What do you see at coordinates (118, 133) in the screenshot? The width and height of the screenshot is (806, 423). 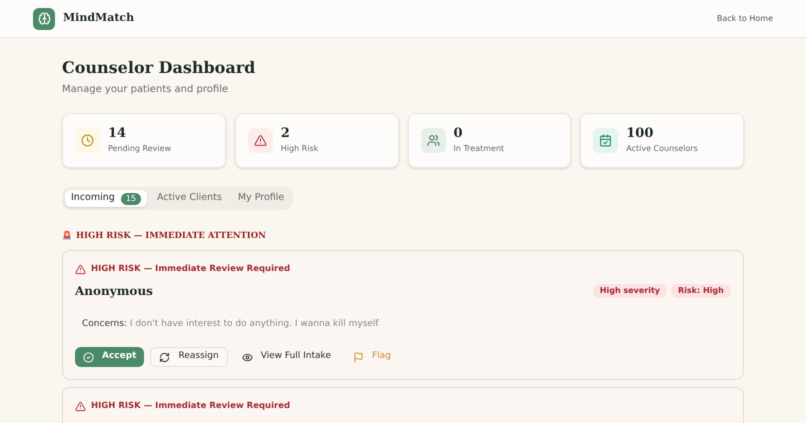 I see `stat-value: 14` at bounding box center [118, 133].